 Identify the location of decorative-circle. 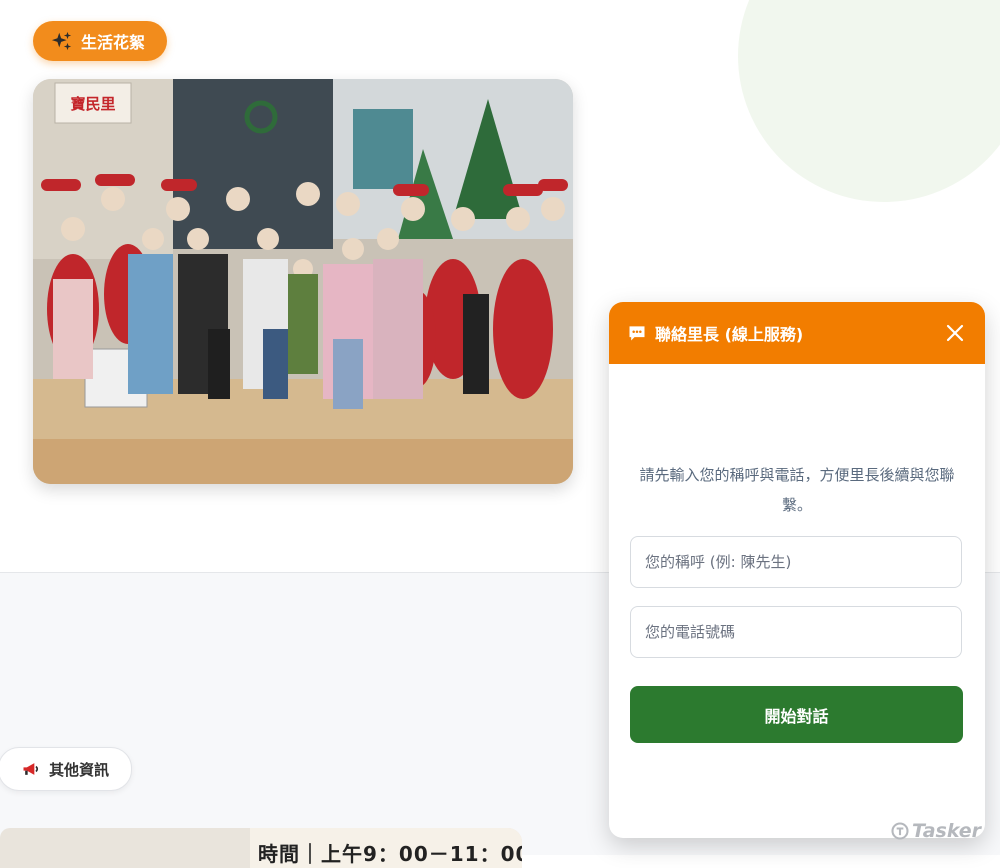
(869, 101).